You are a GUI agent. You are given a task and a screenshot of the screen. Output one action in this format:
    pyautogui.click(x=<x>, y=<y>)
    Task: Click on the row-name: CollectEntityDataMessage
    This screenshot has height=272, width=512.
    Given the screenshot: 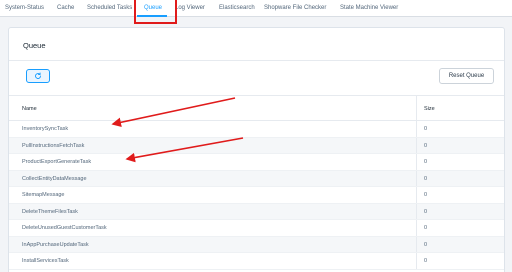 What is the action you would take?
    pyautogui.click(x=54, y=178)
    